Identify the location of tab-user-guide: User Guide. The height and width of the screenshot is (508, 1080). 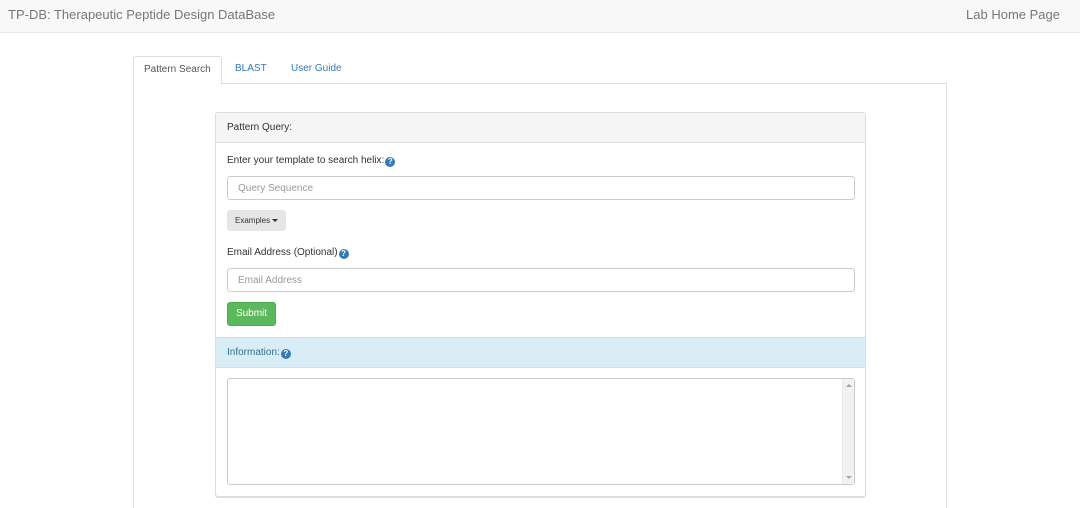
(316, 70).